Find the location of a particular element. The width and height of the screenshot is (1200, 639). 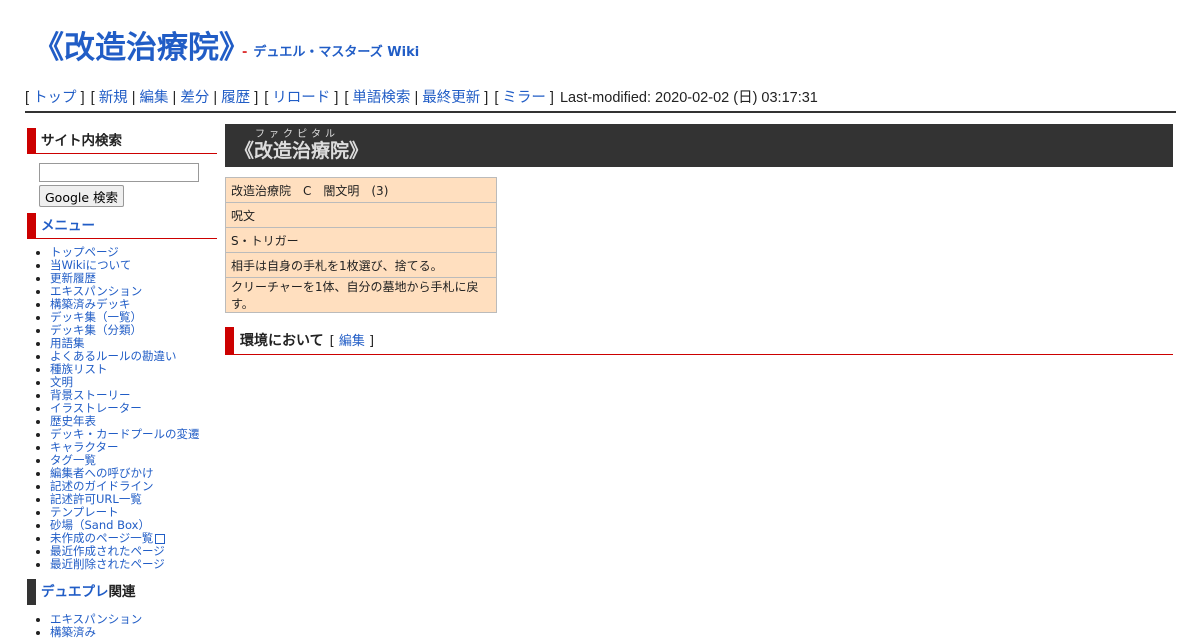

menu-link: トップページ is located at coordinates (84, 252).